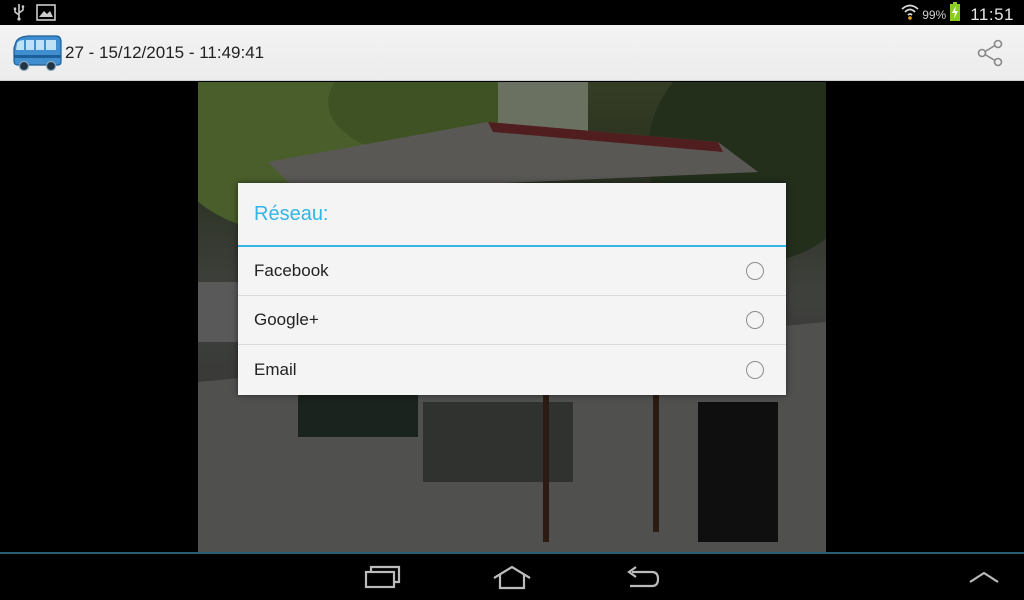  What do you see at coordinates (291, 270) in the screenshot?
I see `option-label: Facebook` at bounding box center [291, 270].